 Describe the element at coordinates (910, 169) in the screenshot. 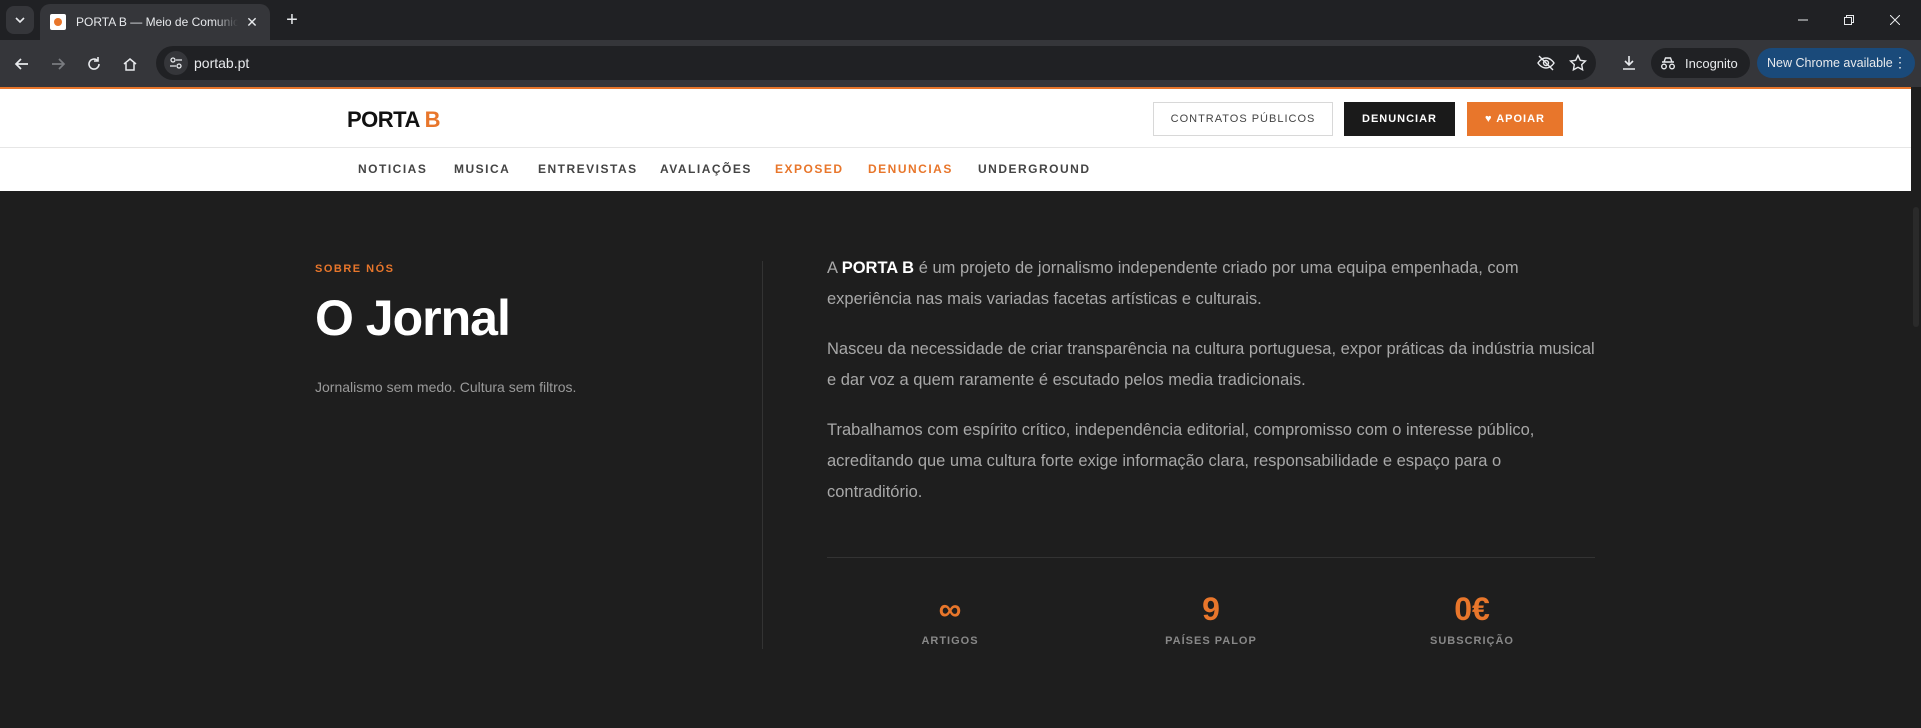

I see `nav-item-denuncias: DENUNCIAS` at that location.